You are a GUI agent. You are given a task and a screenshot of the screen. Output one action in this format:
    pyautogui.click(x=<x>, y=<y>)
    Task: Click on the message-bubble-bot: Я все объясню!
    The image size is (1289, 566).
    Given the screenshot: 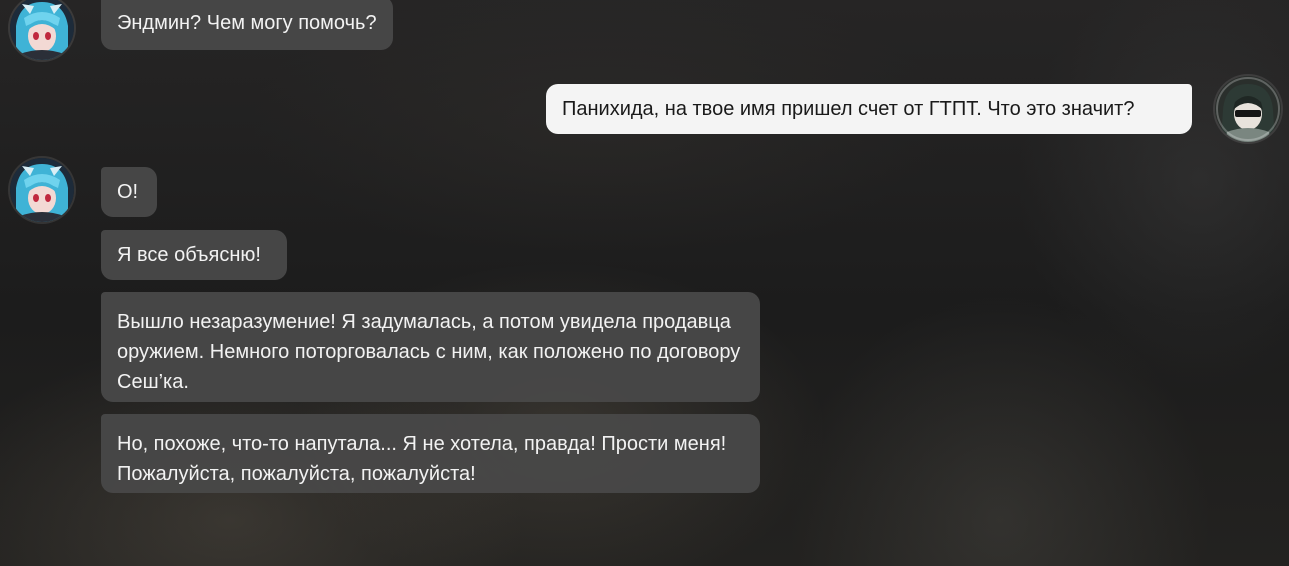 What is the action you would take?
    pyautogui.click(x=194, y=255)
    